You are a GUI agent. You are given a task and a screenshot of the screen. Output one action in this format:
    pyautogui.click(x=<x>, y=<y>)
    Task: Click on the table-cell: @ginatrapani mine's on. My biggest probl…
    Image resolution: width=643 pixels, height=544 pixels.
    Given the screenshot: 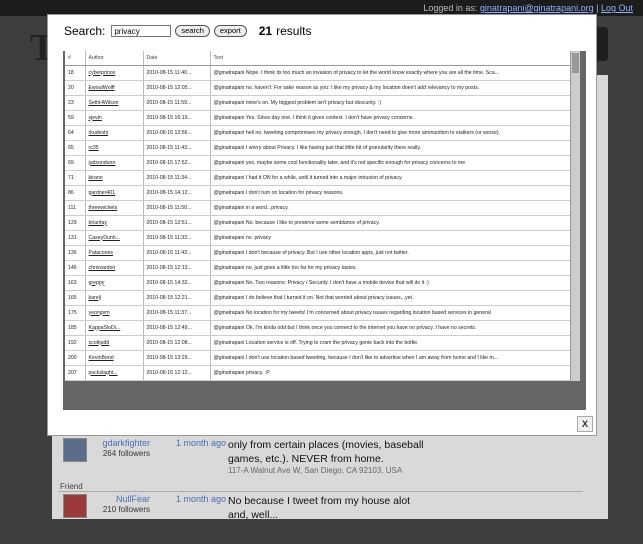 What is the action you would take?
    pyautogui.click(x=390, y=103)
    